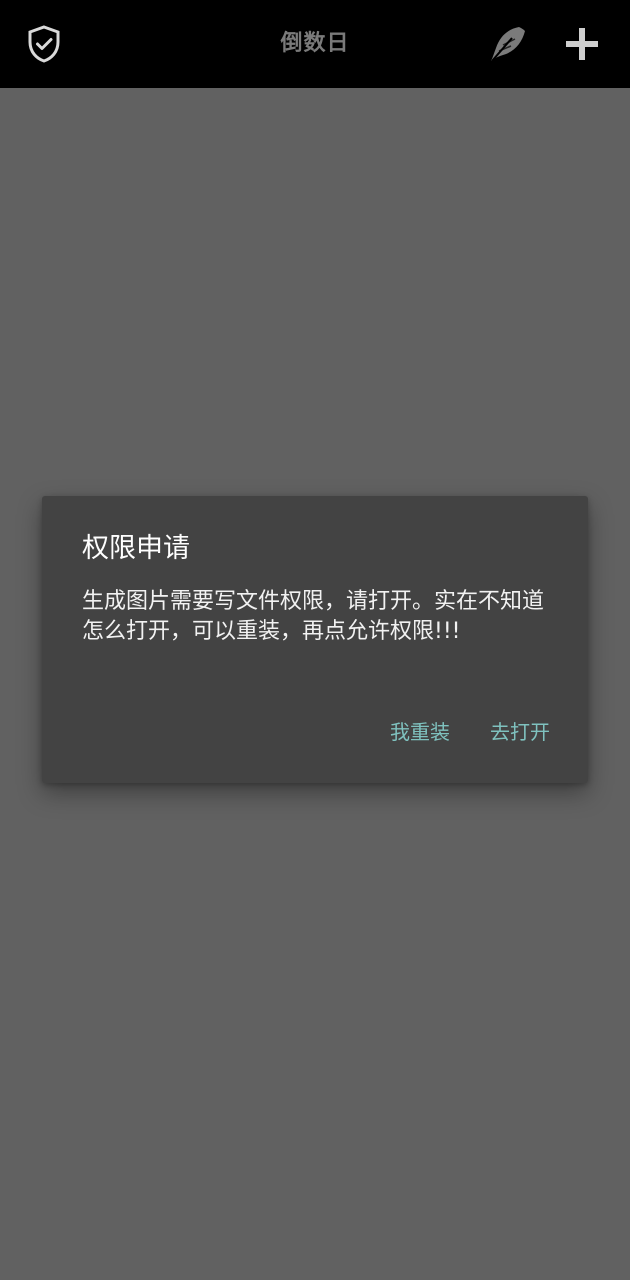 The height and width of the screenshot is (1280, 630). I want to click on dialog-actions: 我重装 去打开, so click(470, 732).